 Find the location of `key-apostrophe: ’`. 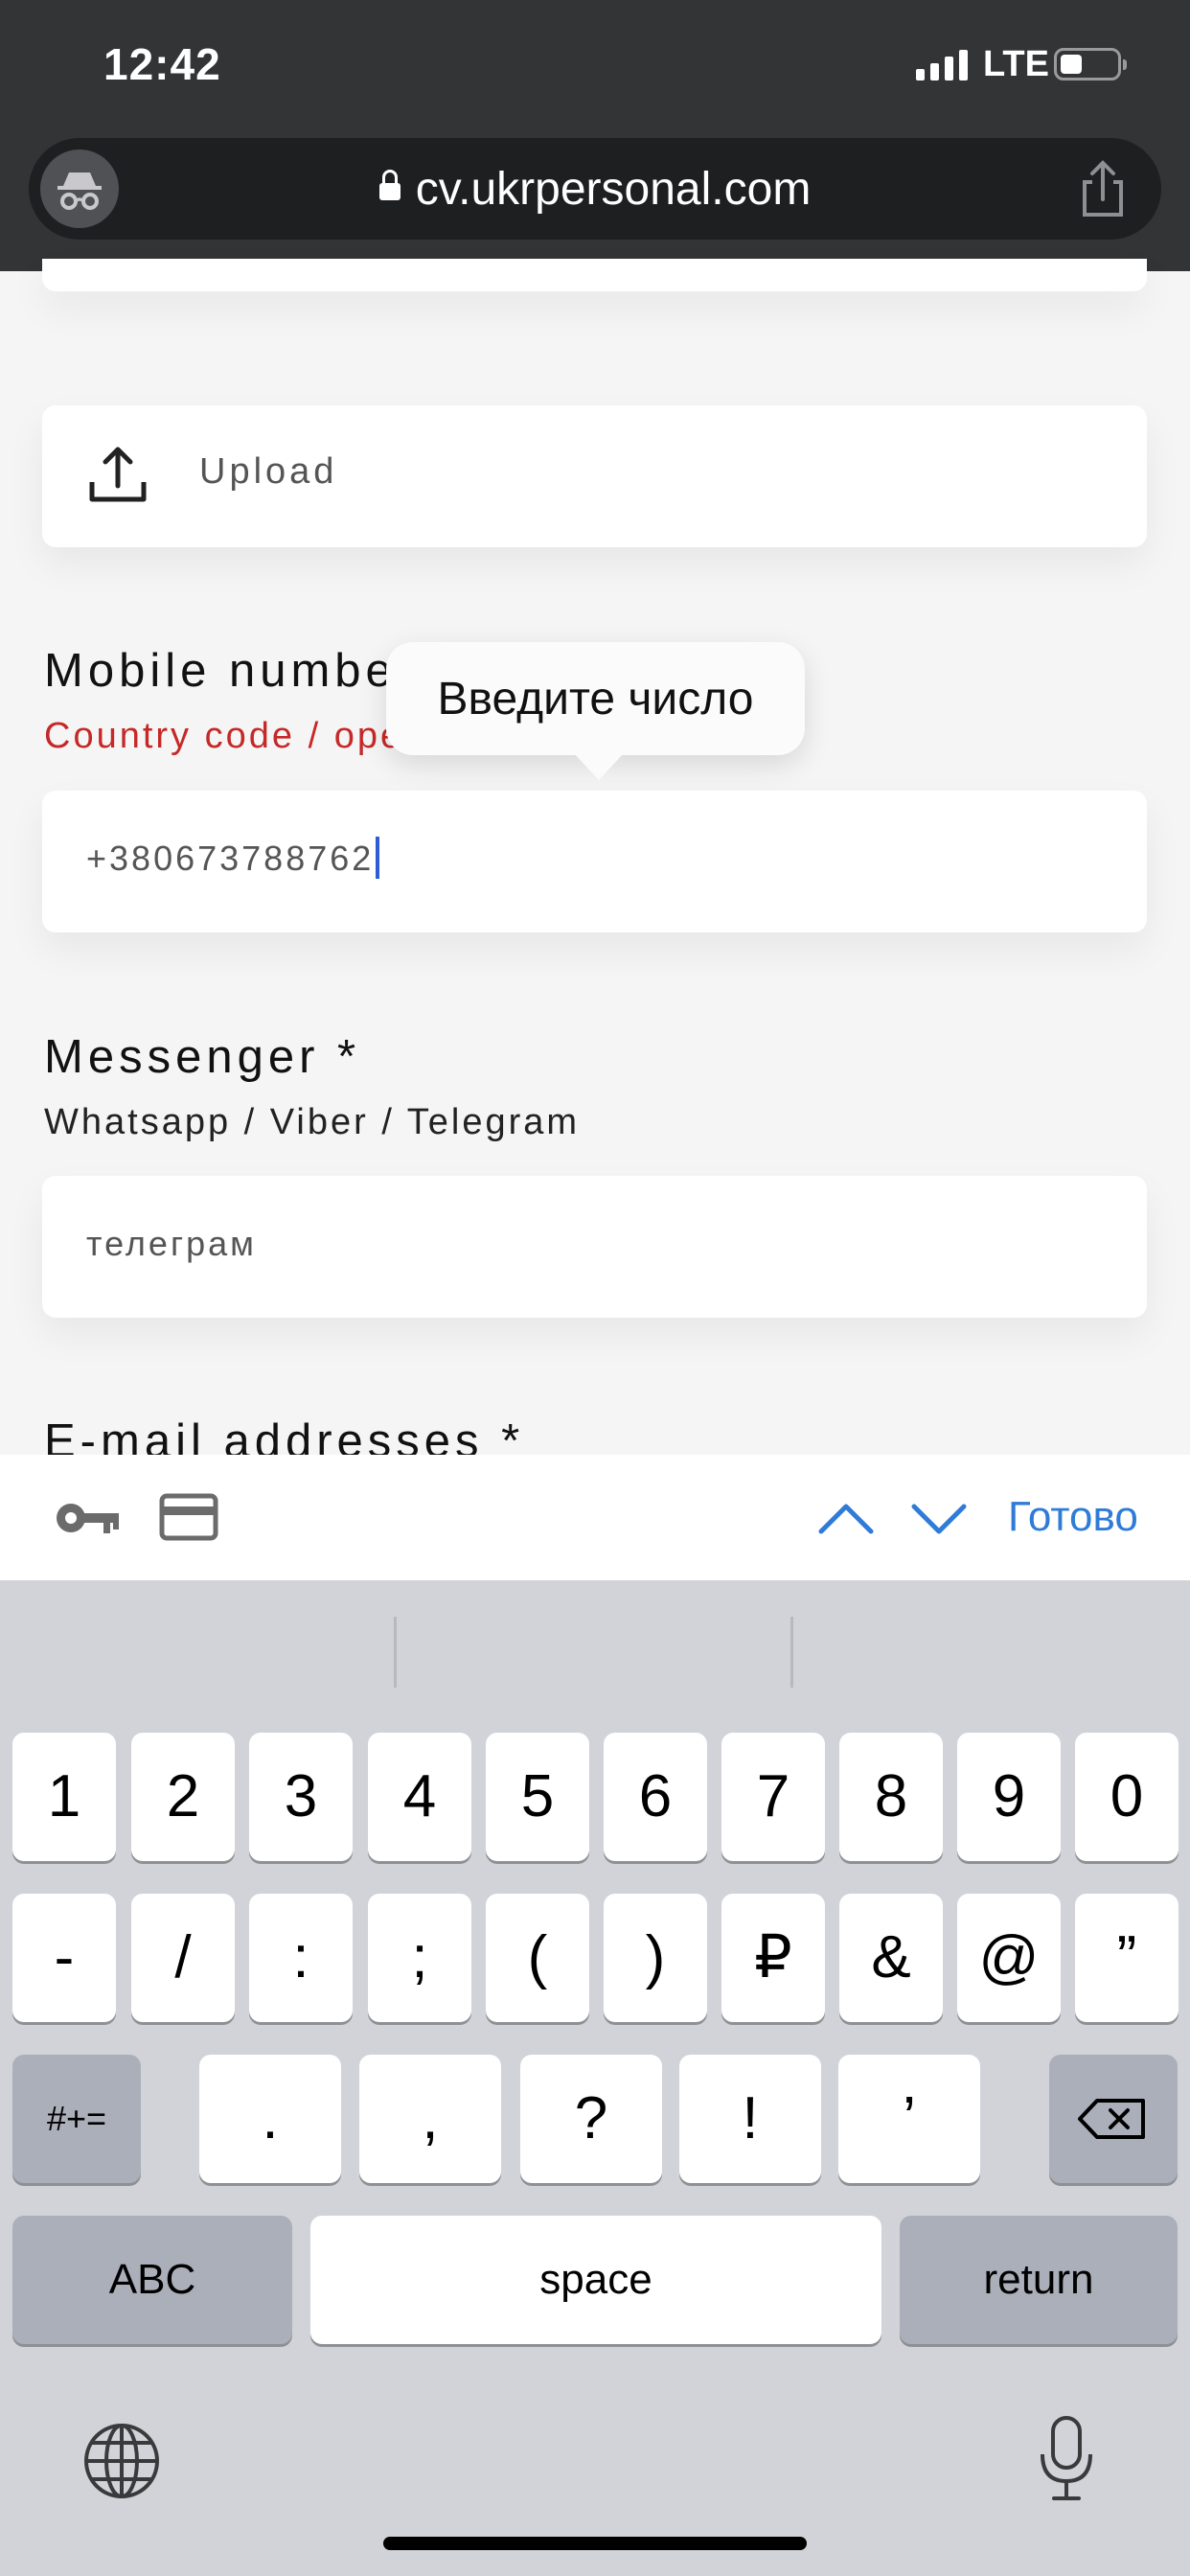

key-apostrophe: ’ is located at coordinates (909, 2119).